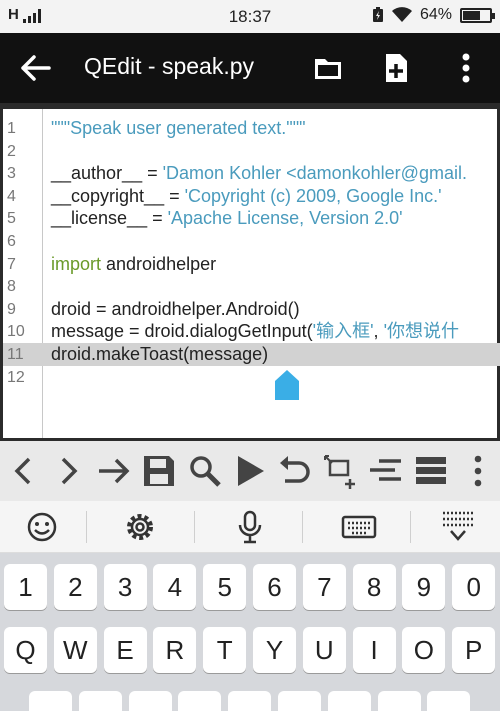 This screenshot has width=500, height=711. I want to click on key-i: I, so click(374, 650).